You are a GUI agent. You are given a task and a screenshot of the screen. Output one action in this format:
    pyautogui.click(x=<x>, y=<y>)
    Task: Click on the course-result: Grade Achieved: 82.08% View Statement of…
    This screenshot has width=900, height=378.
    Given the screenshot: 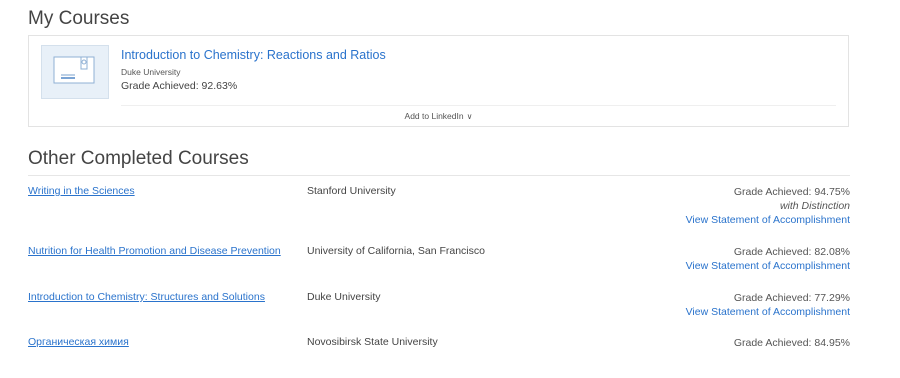 What is the action you would take?
    pyautogui.click(x=768, y=259)
    